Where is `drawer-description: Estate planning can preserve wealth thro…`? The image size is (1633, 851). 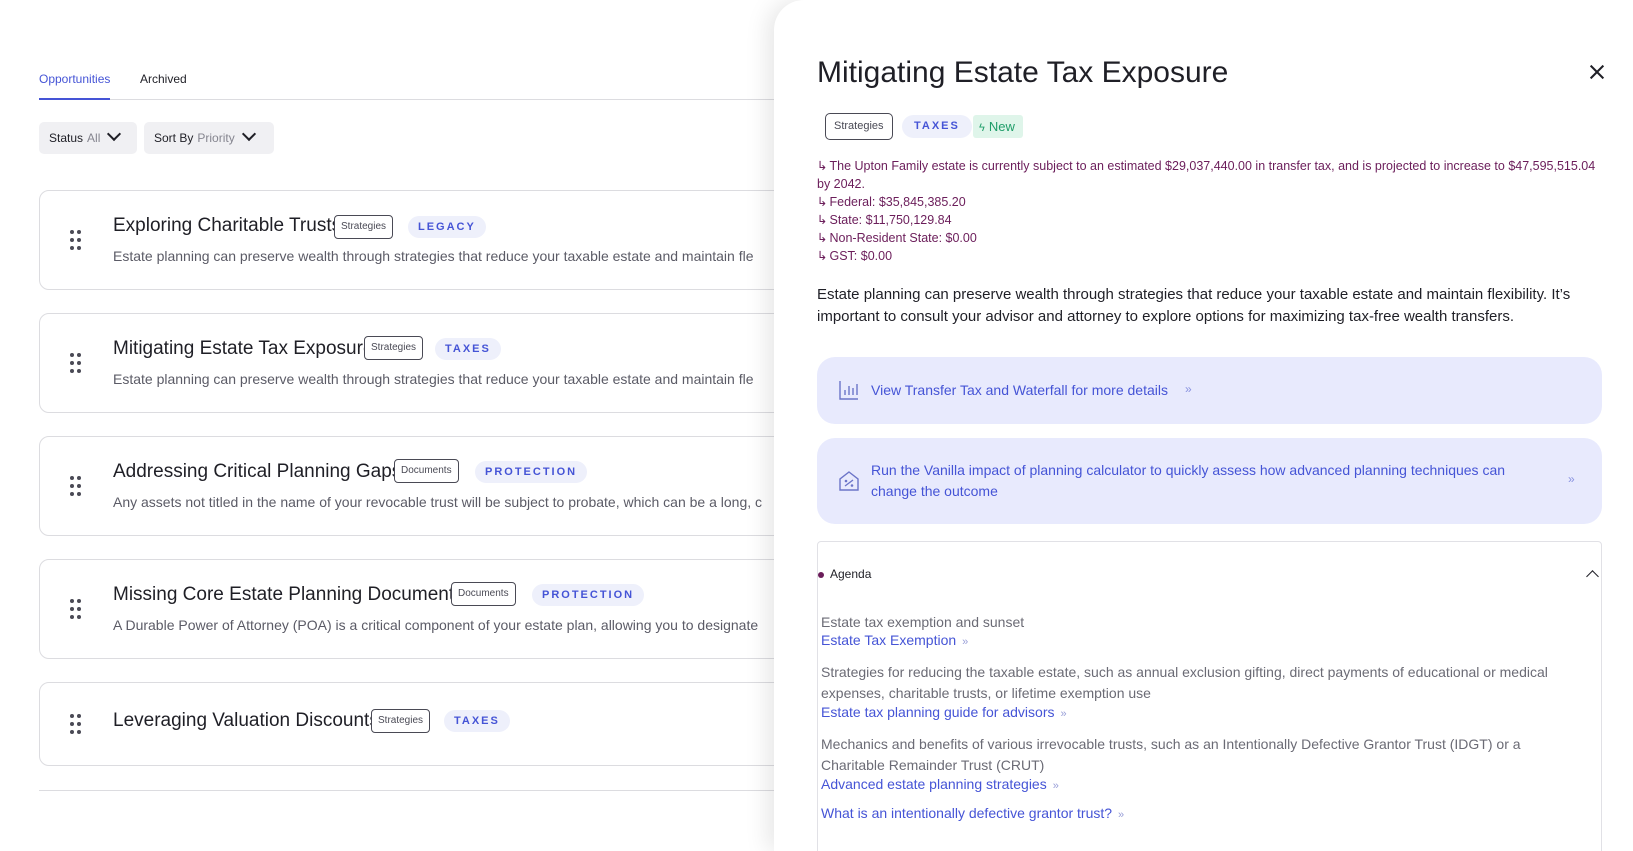
drawer-description: Estate planning can preserve wealth thro… is located at coordinates (1194, 305).